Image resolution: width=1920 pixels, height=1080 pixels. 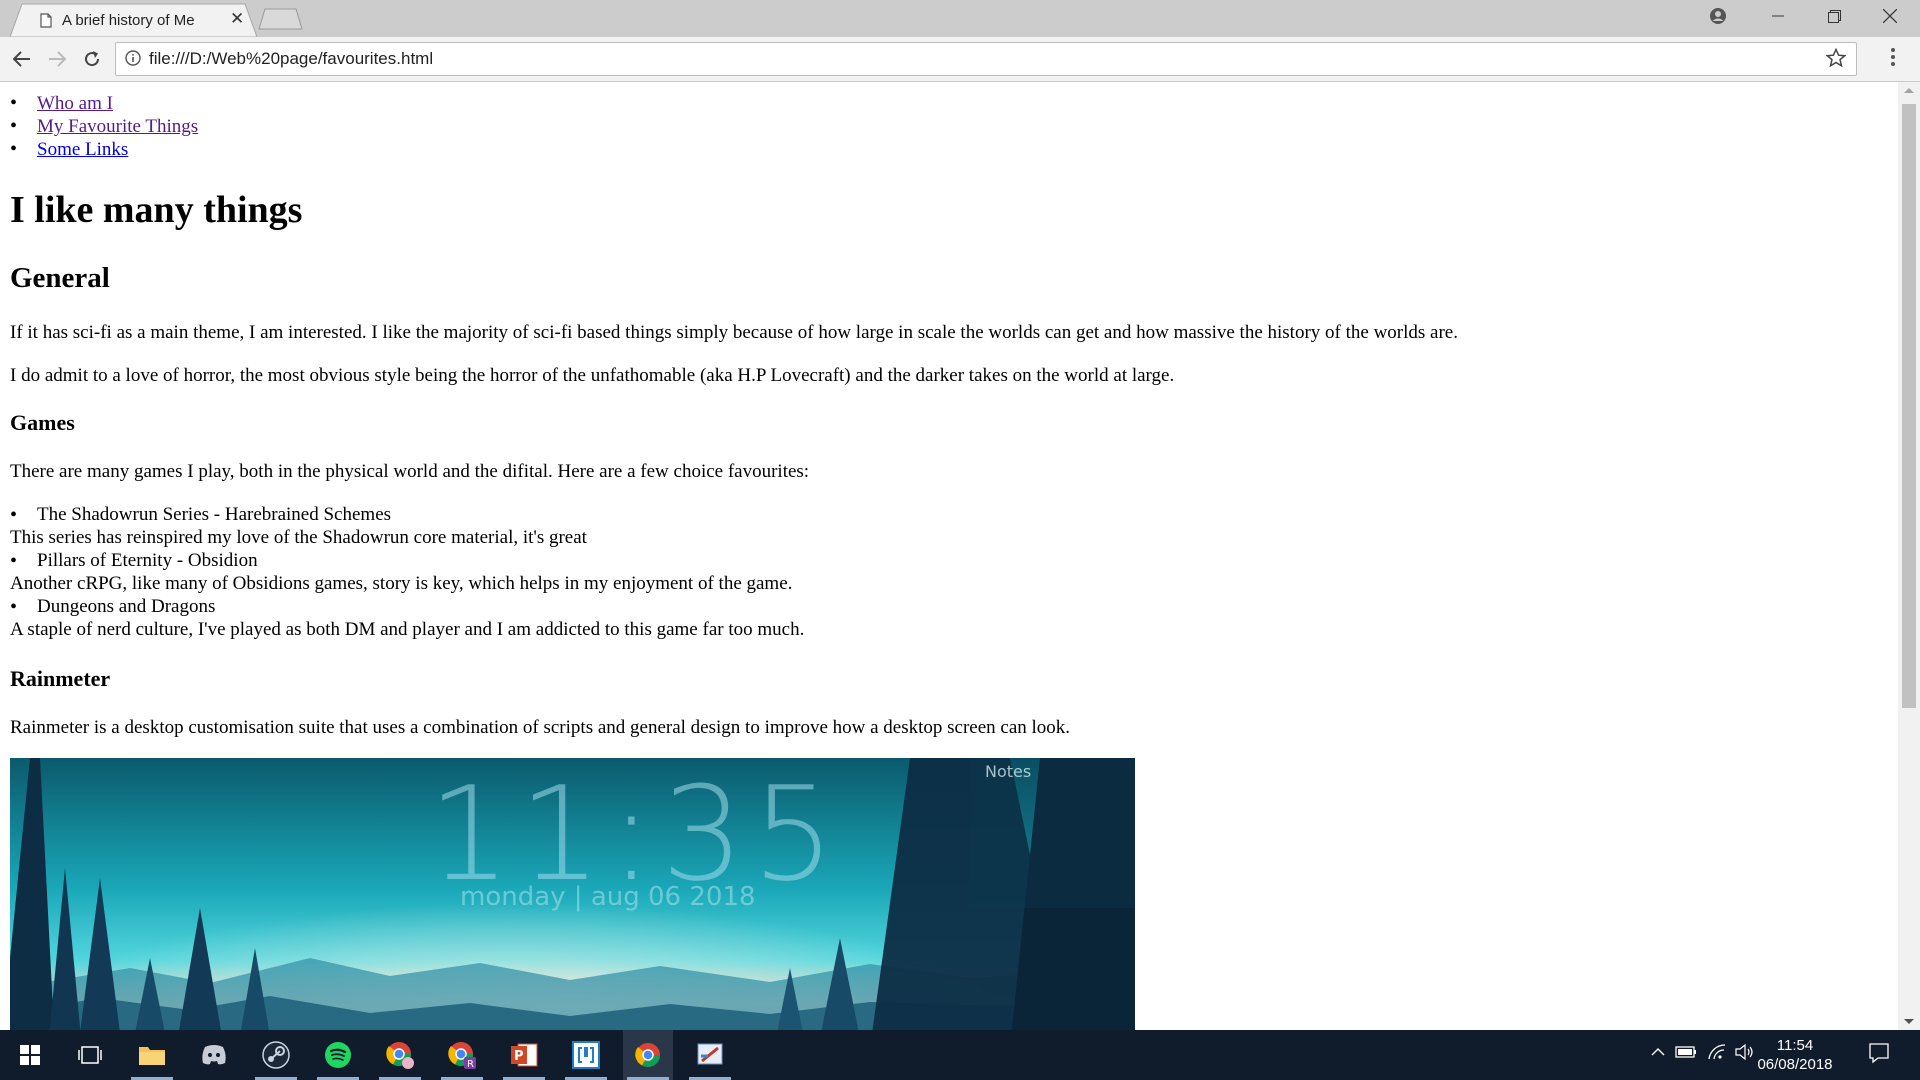 I want to click on svg-text: P, so click(x=519, y=1056).